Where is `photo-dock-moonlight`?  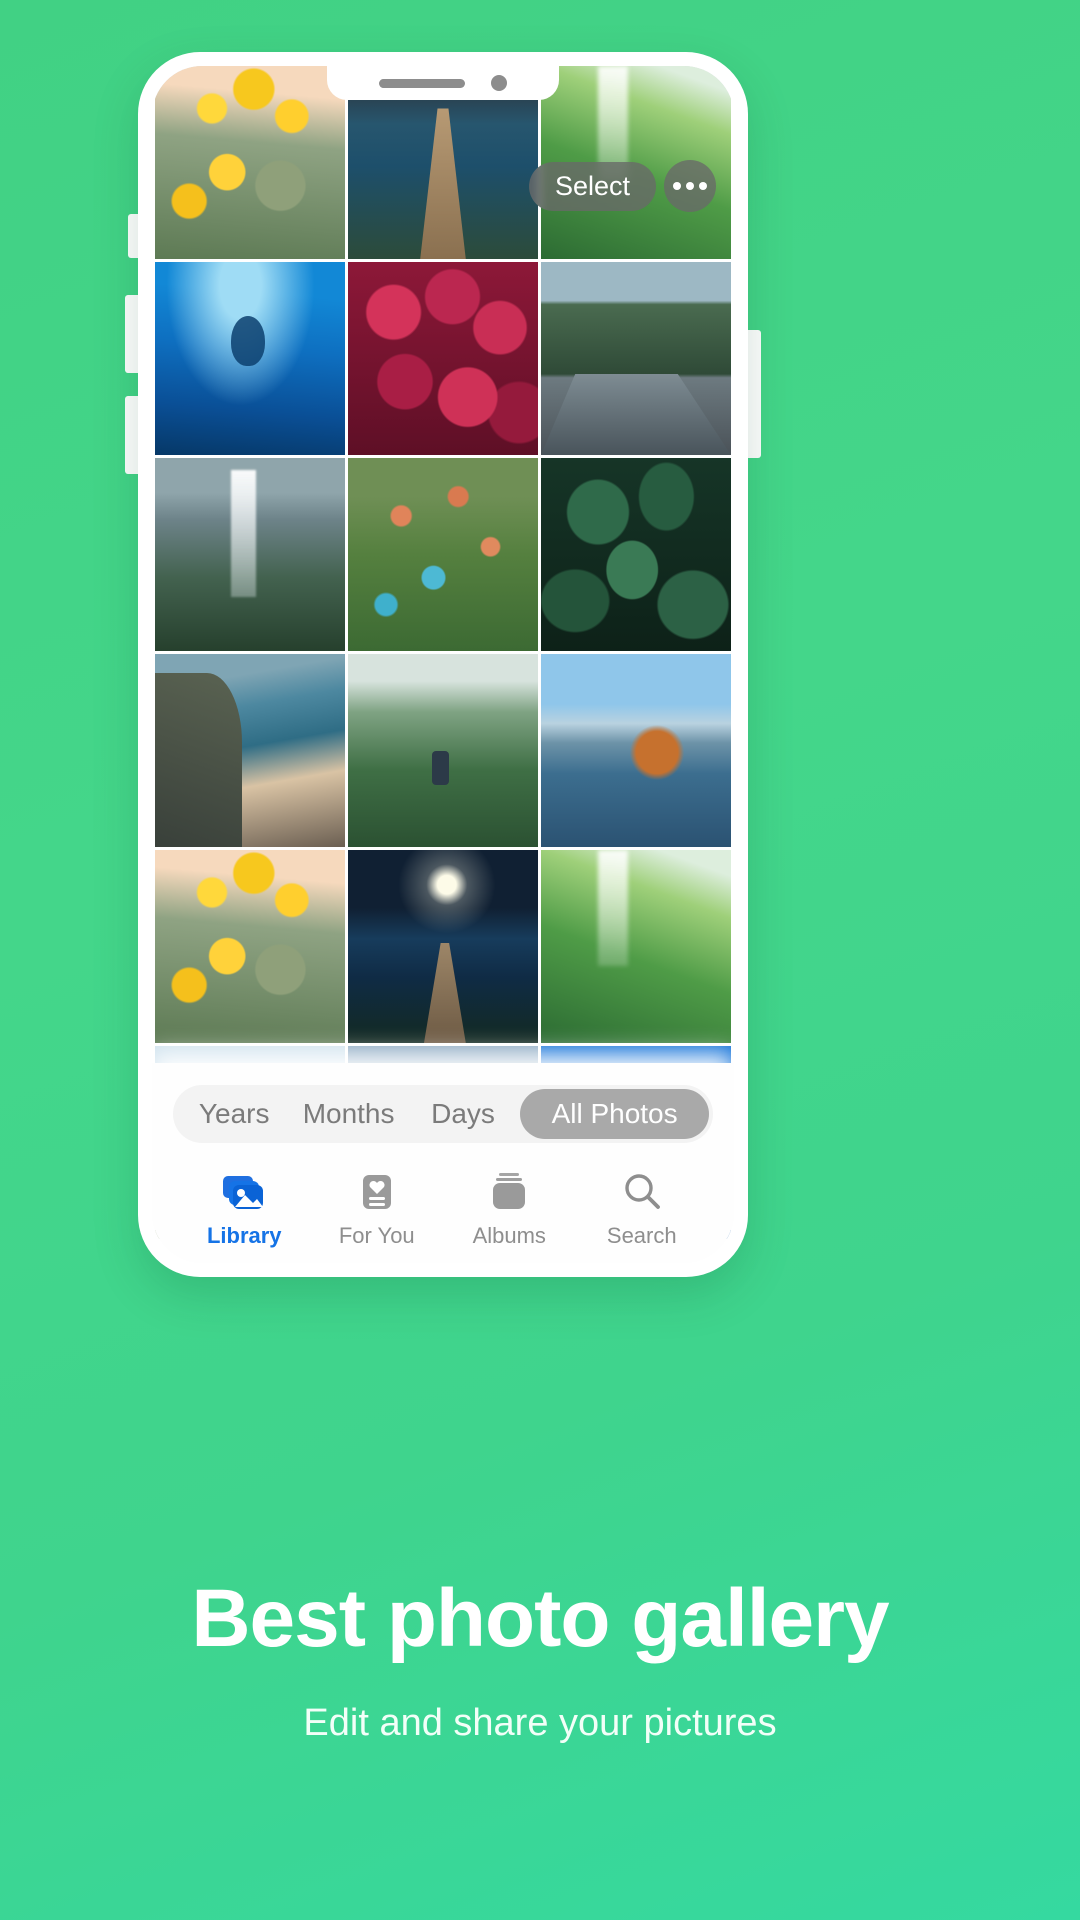 photo-dock-moonlight is located at coordinates (443, 946).